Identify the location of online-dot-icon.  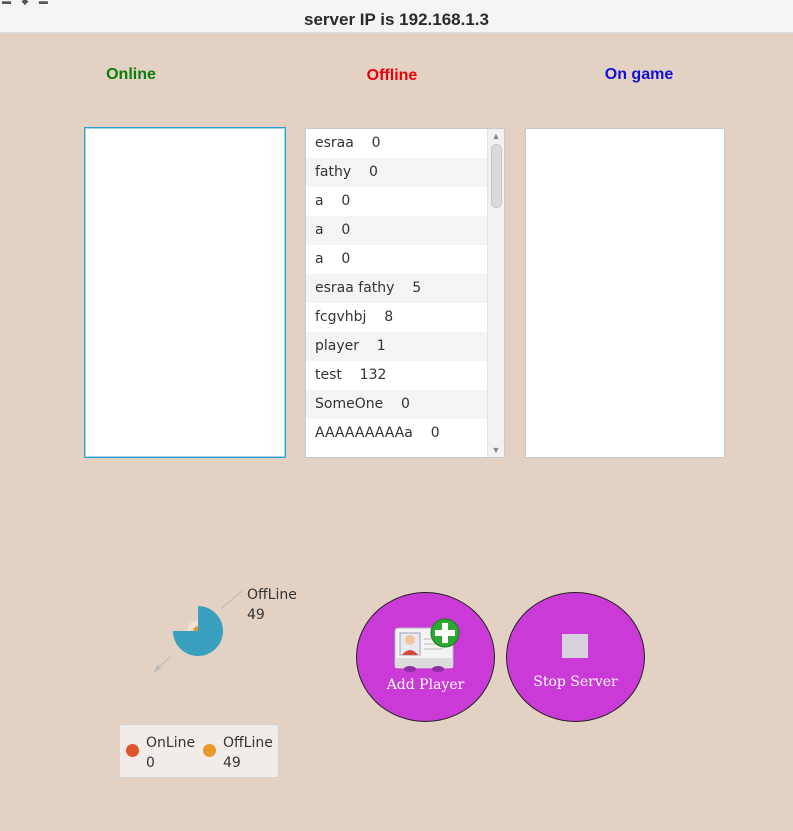
(132, 750).